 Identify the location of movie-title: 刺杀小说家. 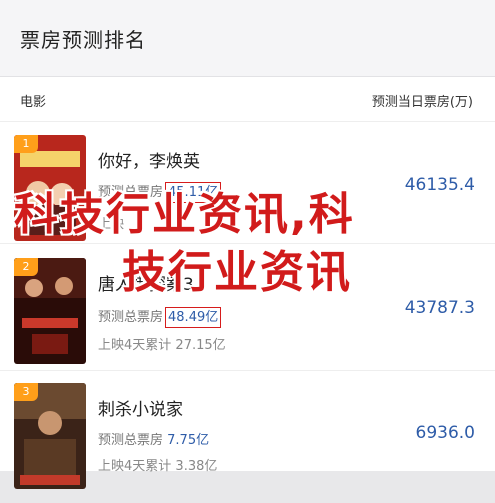
(140, 410).